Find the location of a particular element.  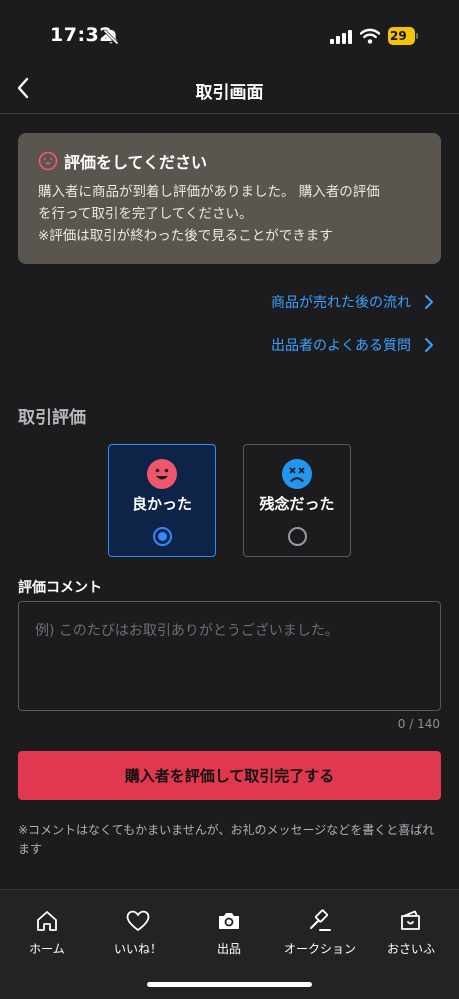

notice-title: 評価をしてください is located at coordinates (136, 162).